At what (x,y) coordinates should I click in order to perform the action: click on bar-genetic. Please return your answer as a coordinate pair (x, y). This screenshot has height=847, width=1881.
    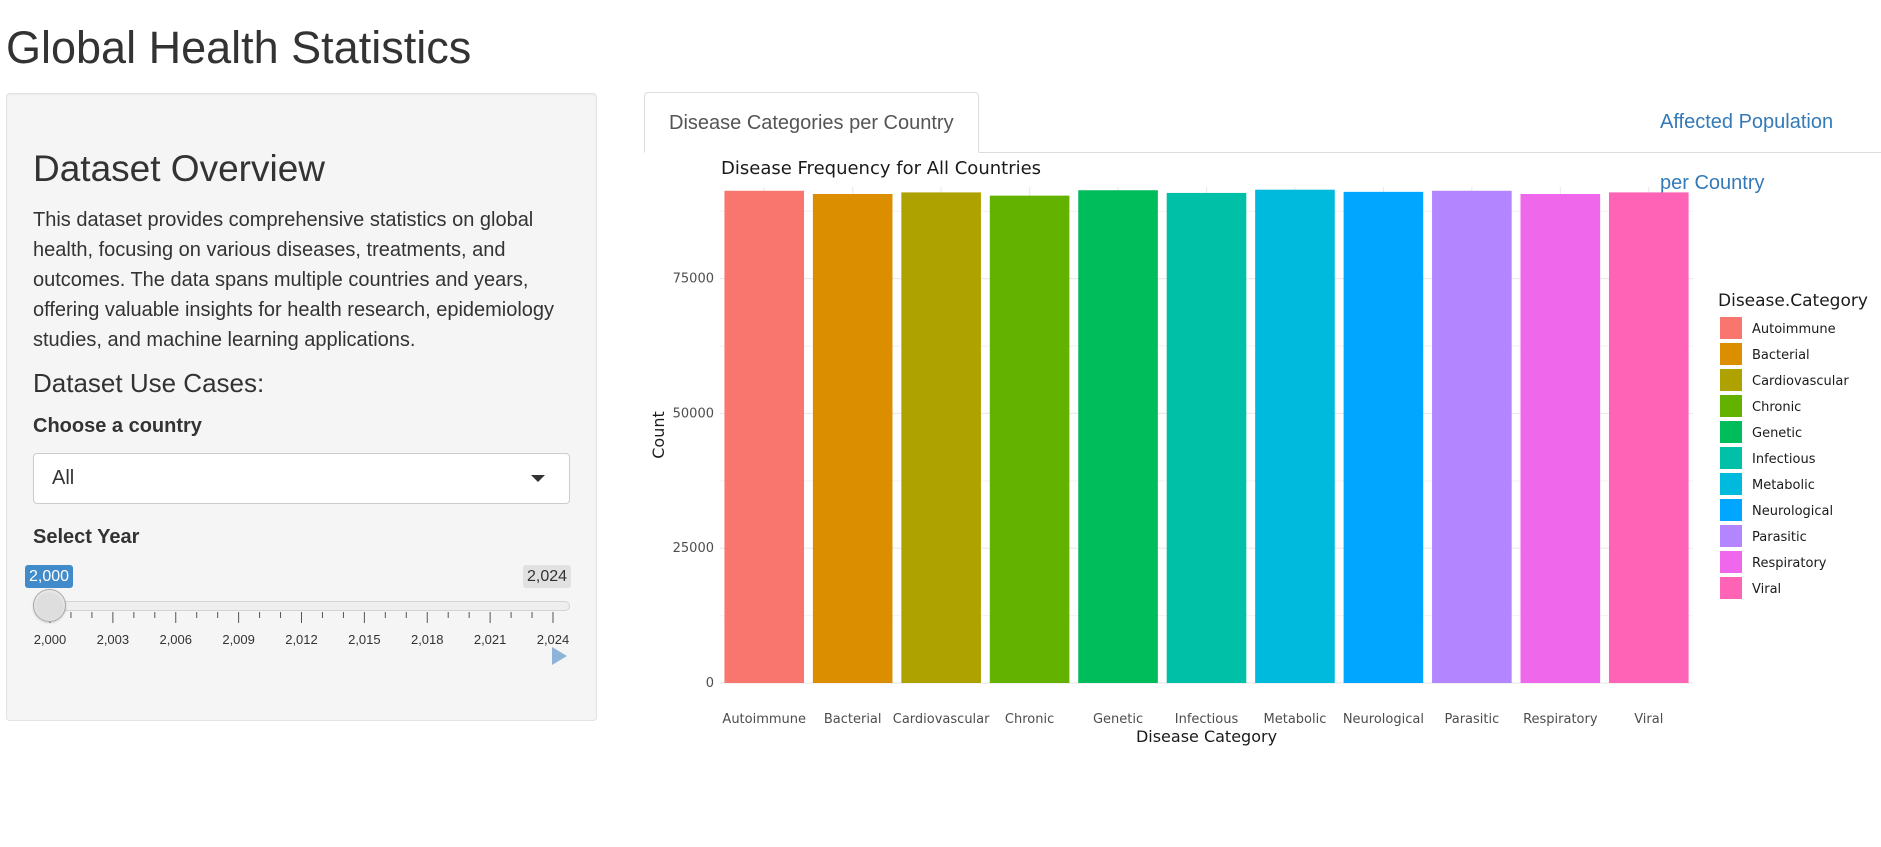
    Looking at the image, I should click on (1118, 436).